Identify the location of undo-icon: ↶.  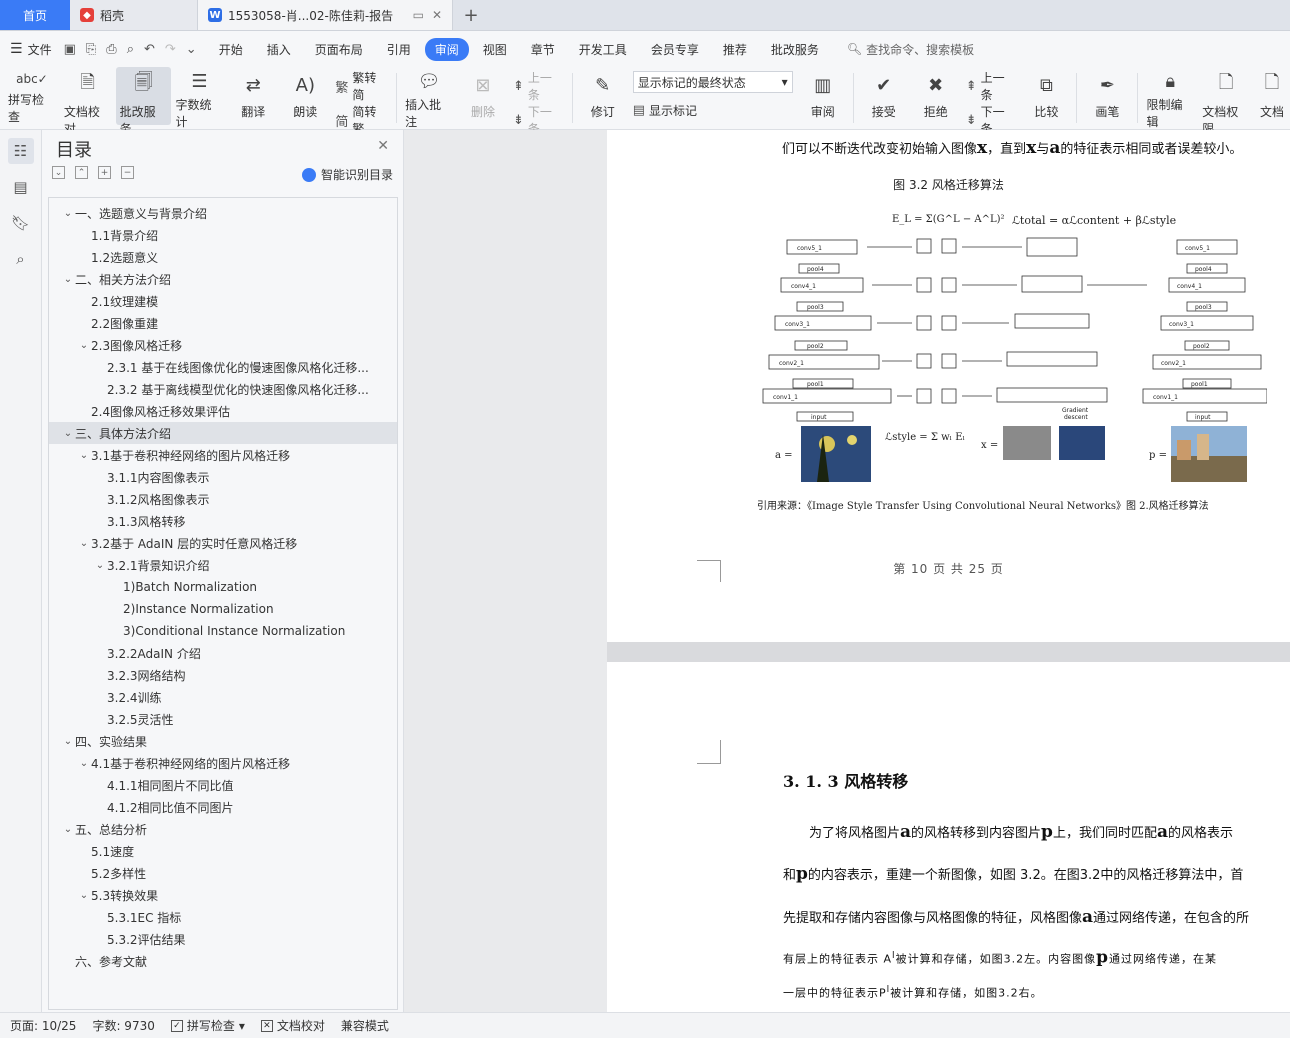
(149, 49).